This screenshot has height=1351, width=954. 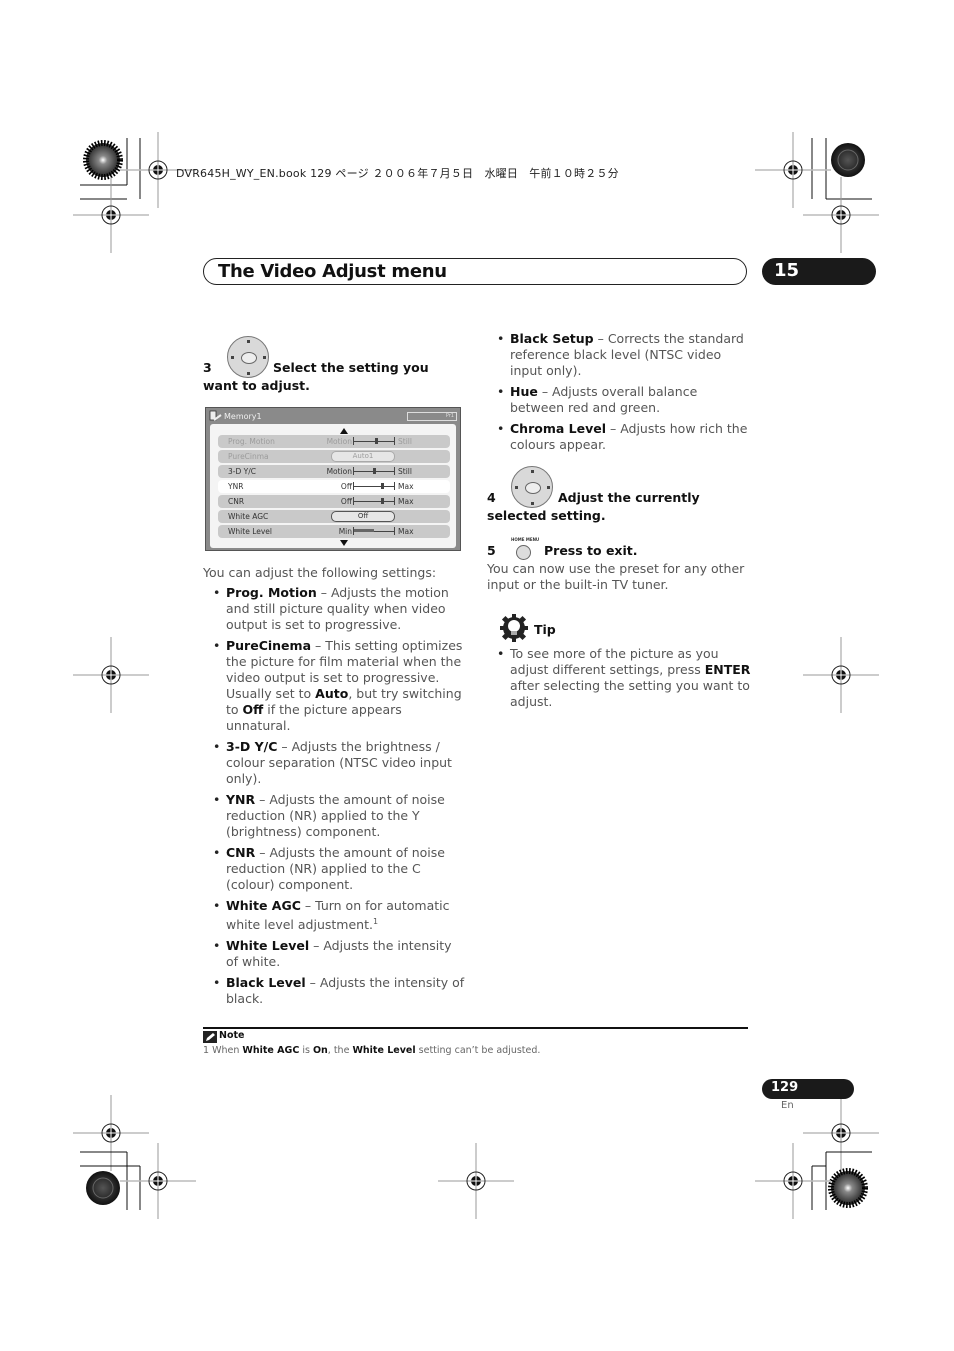 What do you see at coordinates (248, 516) in the screenshot?
I see `osd-row-label: White AGC` at bounding box center [248, 516].